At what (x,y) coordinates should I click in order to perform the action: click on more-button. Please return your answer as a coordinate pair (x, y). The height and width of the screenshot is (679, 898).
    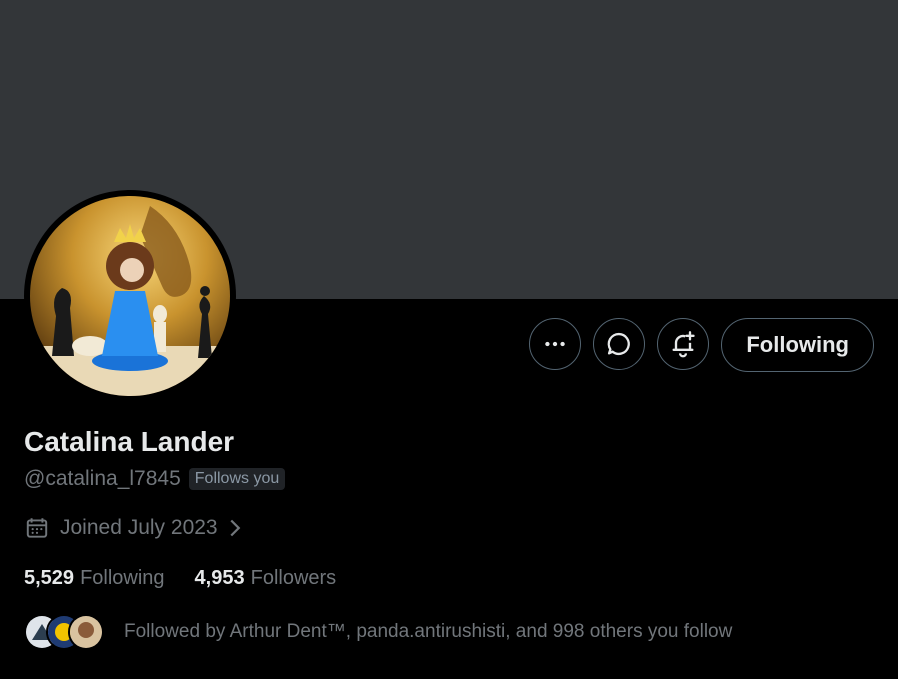
    Looking at the image, I should click on (555, 344).